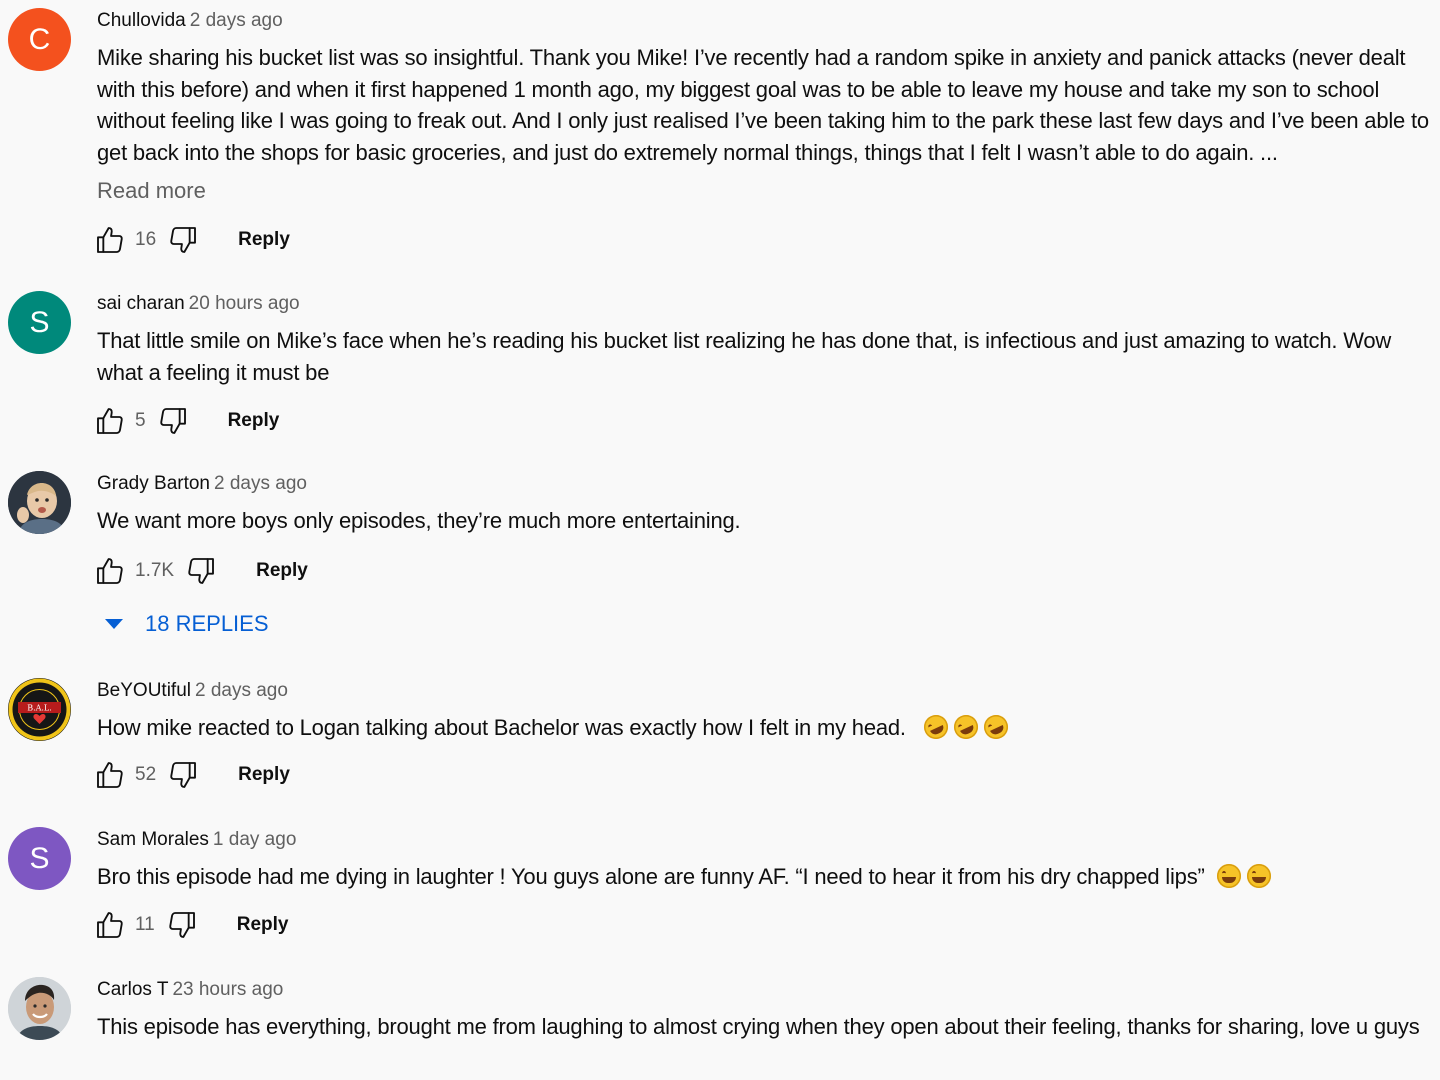  I want to click on avatar-letter: C, so click(39, 39).